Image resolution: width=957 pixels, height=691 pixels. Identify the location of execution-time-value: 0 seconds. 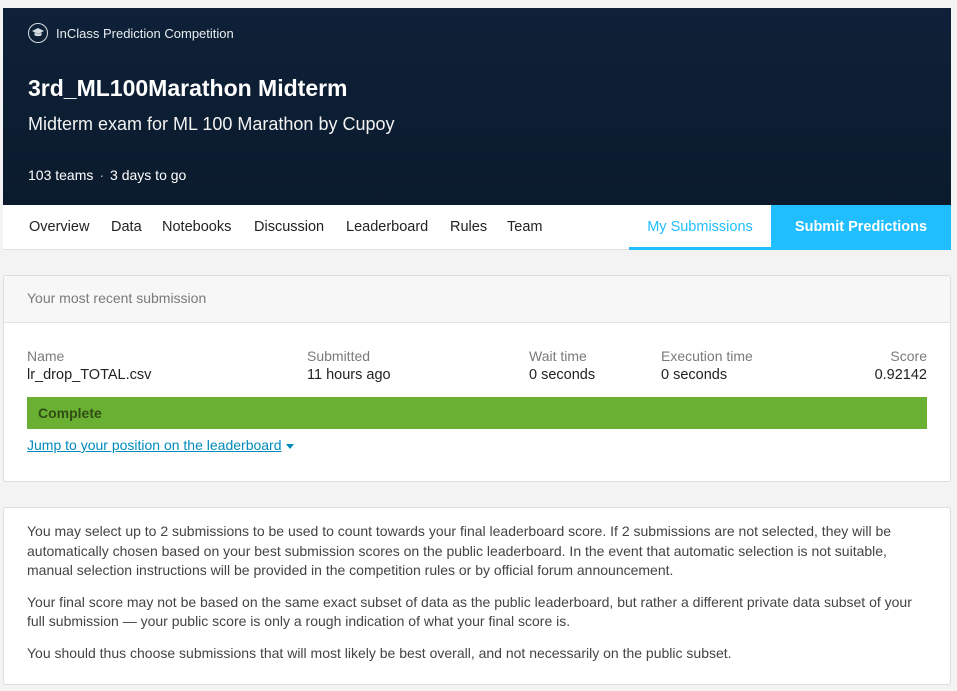
(694, 375).